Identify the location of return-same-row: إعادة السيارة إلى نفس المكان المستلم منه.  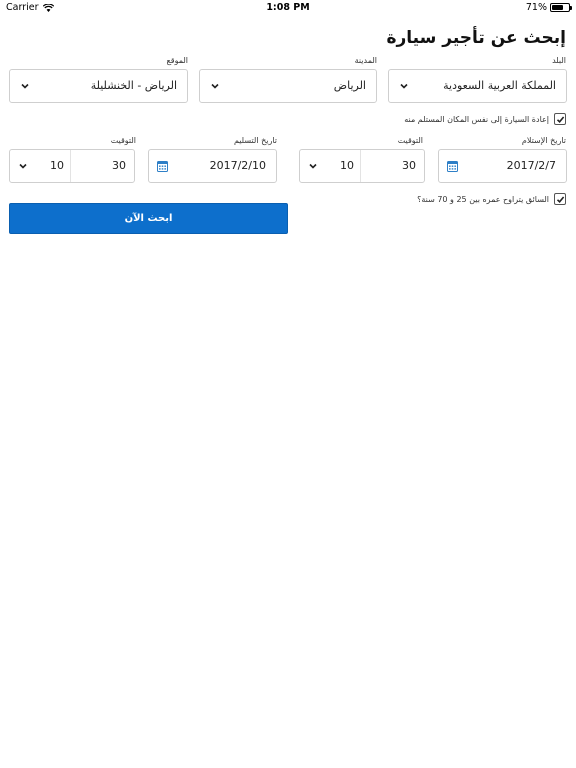
(485, 119).